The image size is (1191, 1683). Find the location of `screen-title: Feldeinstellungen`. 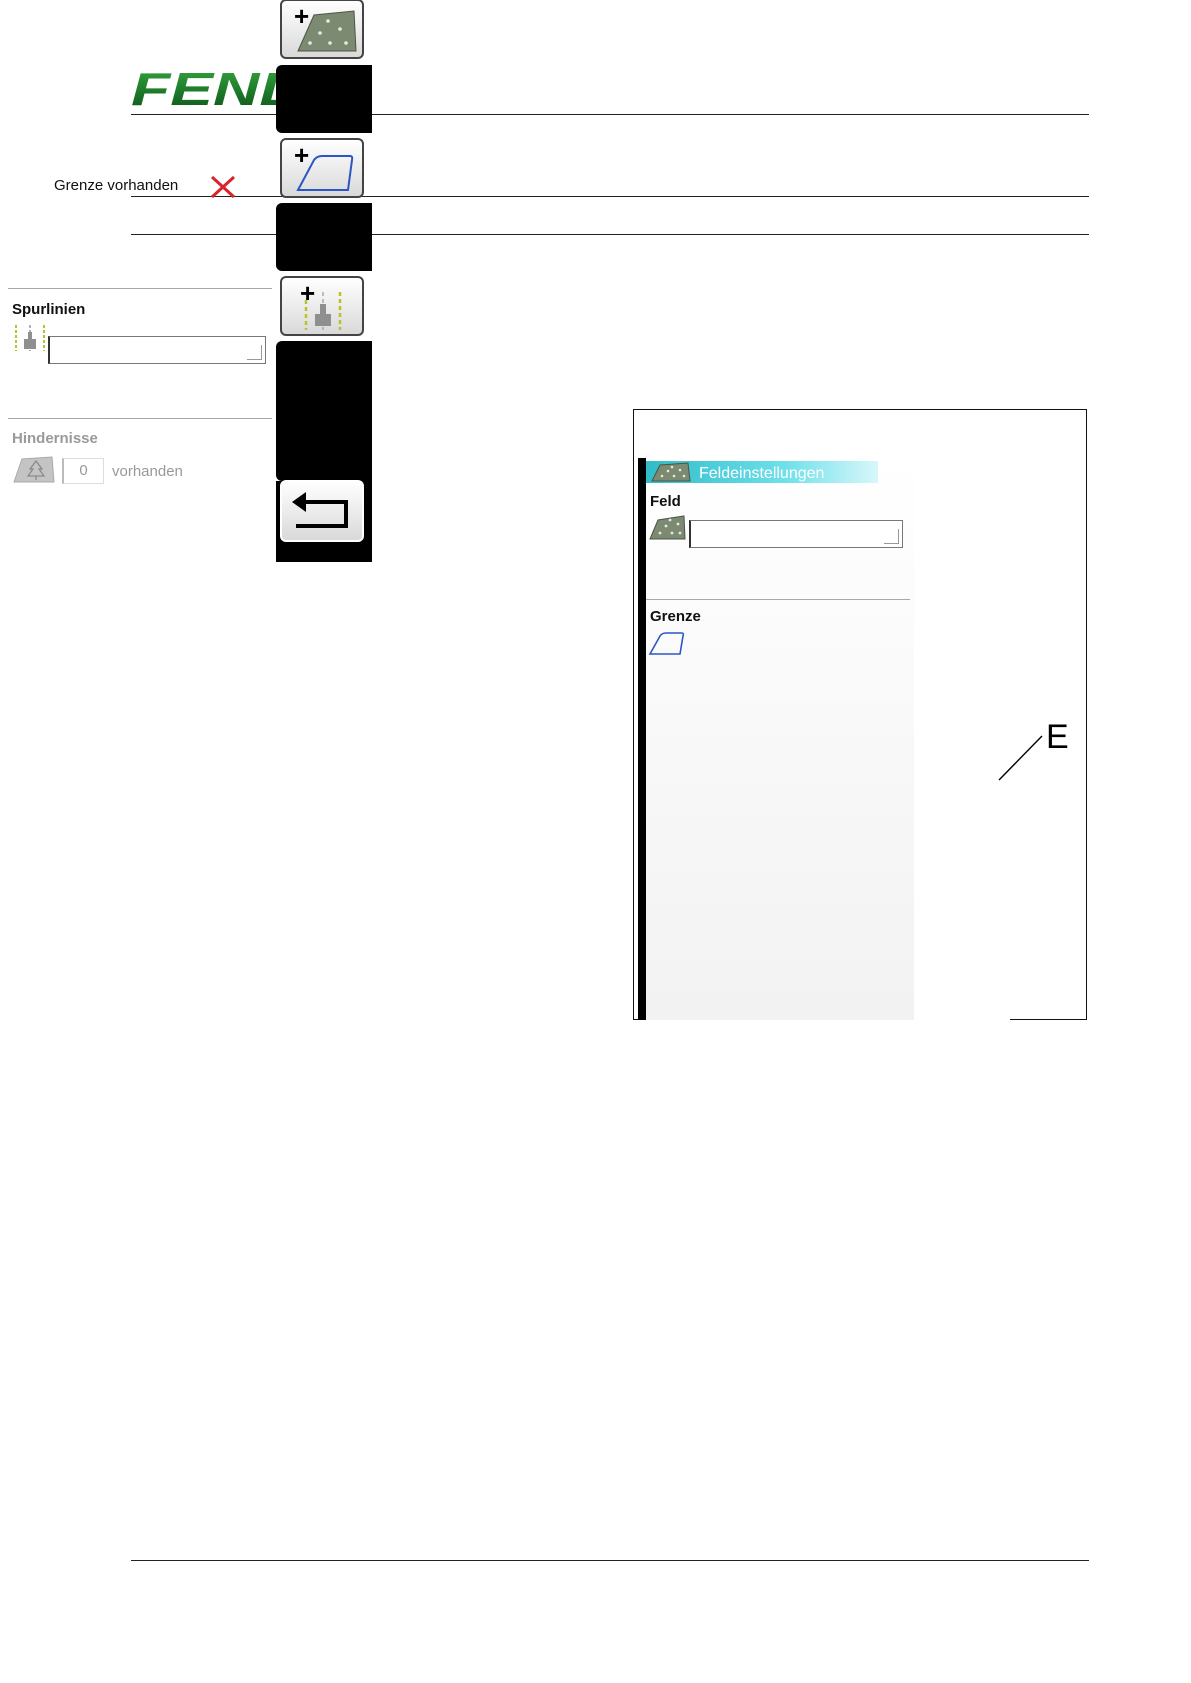

screen-title: Feldeinstellungen is located at coordinates (762, 473).